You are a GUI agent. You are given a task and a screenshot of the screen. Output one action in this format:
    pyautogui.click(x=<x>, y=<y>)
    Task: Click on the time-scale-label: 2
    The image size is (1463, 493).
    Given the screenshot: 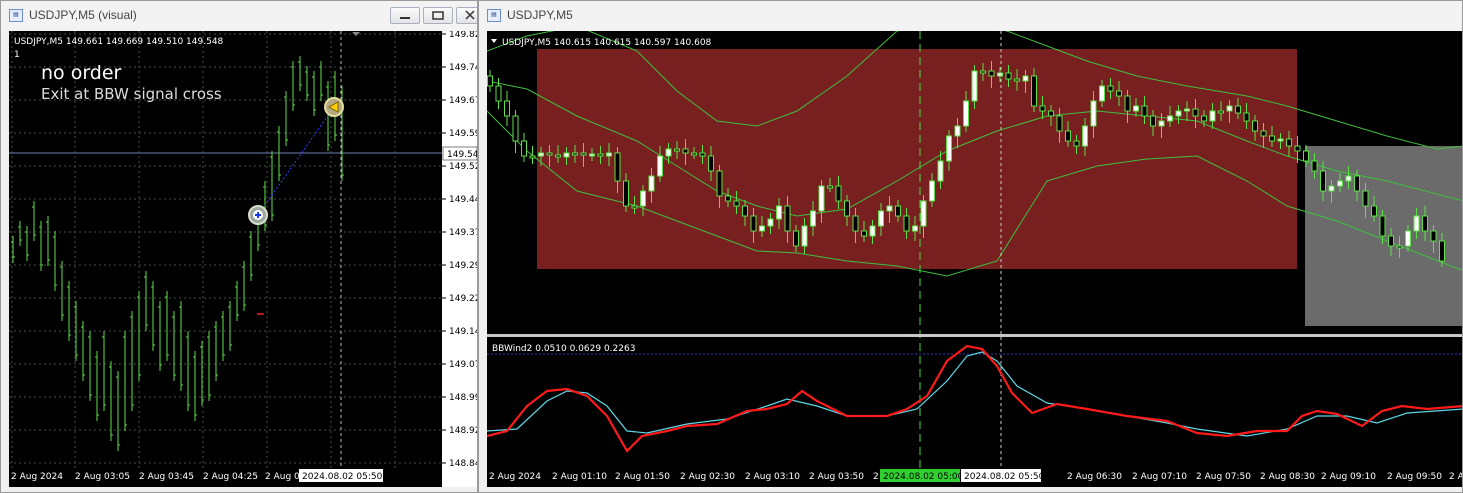 What is the action you would take?
    pyautogui.click(x=876, y=477)
    